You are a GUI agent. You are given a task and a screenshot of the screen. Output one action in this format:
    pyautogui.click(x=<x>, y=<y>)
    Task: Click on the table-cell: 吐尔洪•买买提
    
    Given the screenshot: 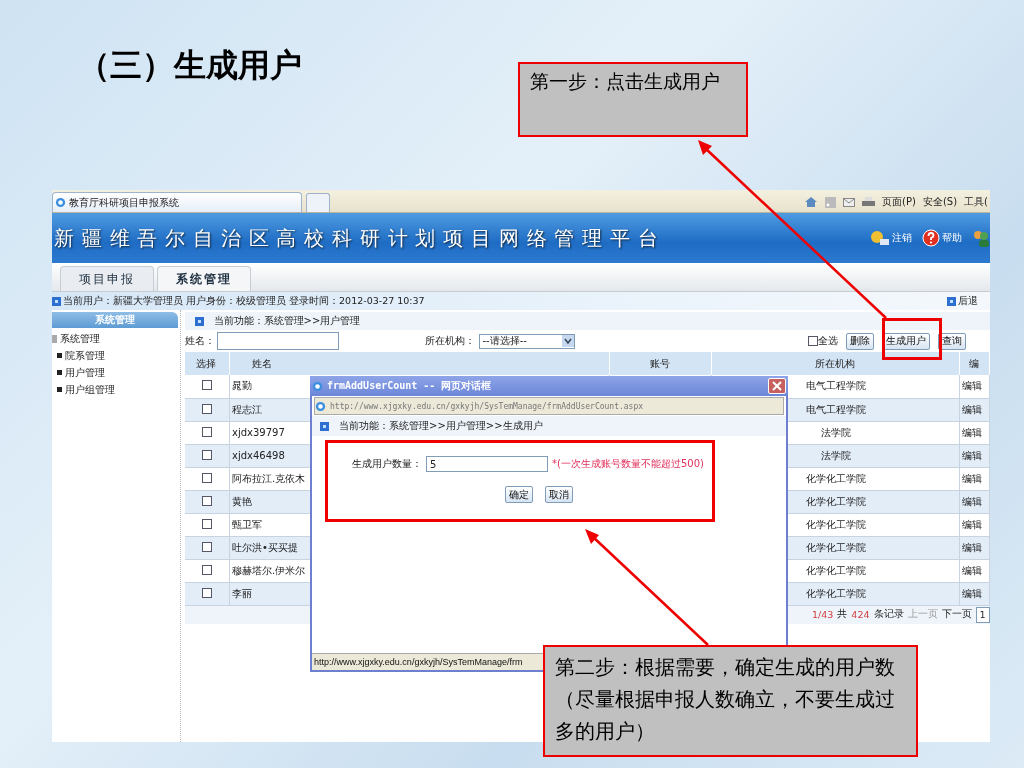 What is the action you would take?
    pyautogui.click(x=265, y=547)
    